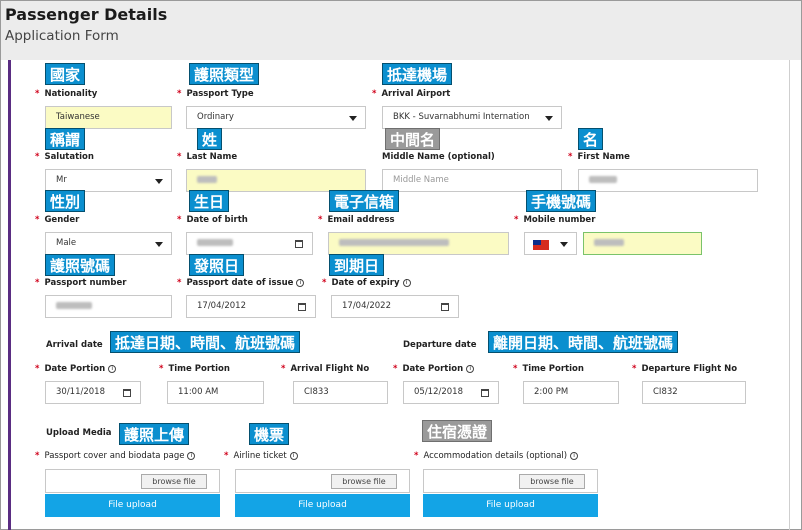 The height and width of the screenshot is (530, 802). Describe the element at coordinates (108, 306) in the screenshot. I see `passport-number-field` at that location.